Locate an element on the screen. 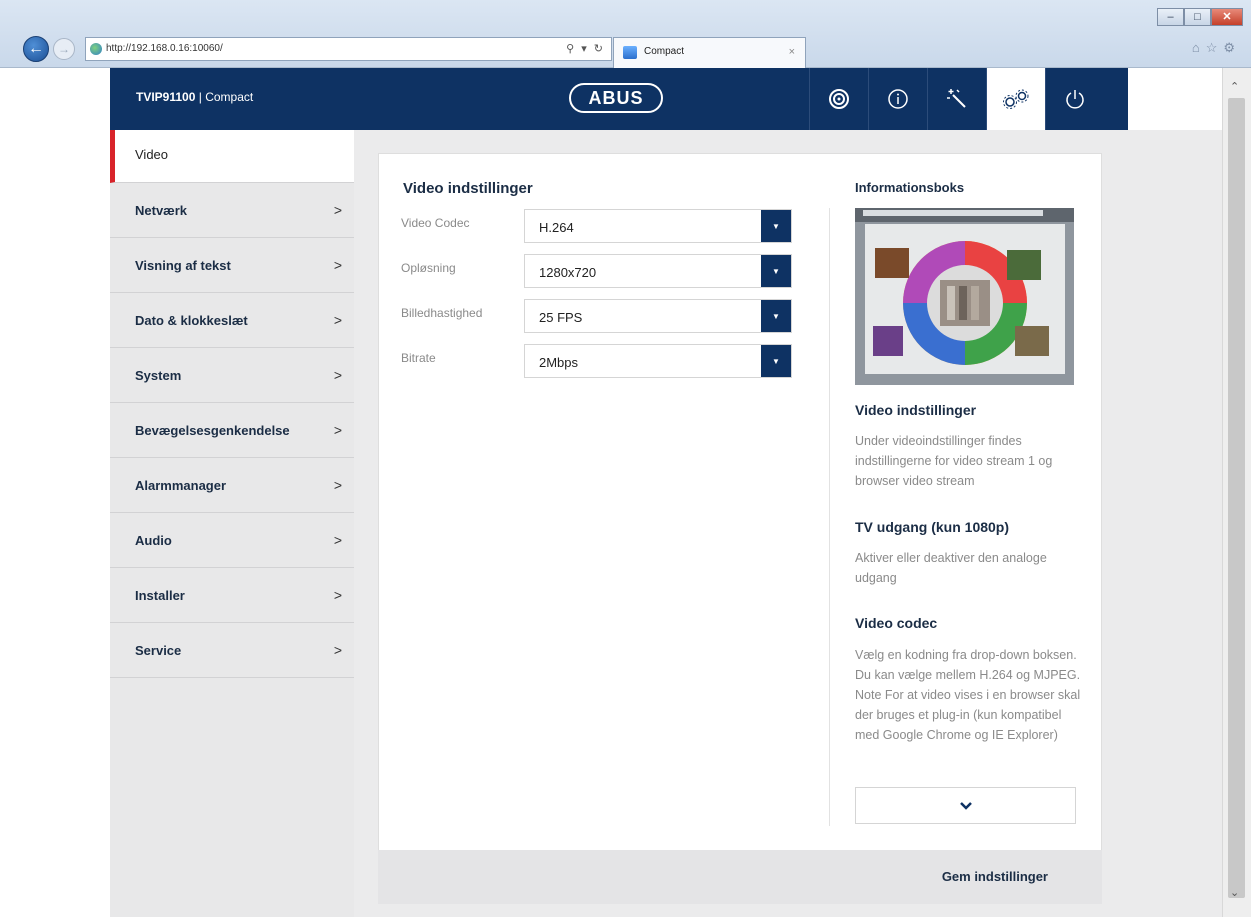 This screenshot has width=1251, height=917. power-icon is located at coordinates (1075, 99).